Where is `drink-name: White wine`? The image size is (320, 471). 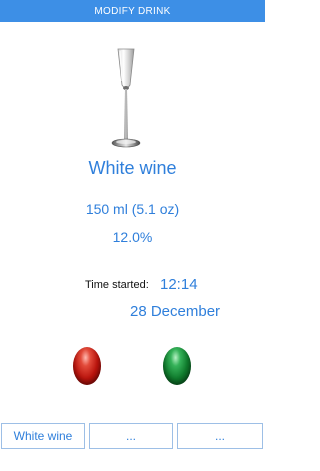
drink-name: White wine is located at coordinates (132, 168).